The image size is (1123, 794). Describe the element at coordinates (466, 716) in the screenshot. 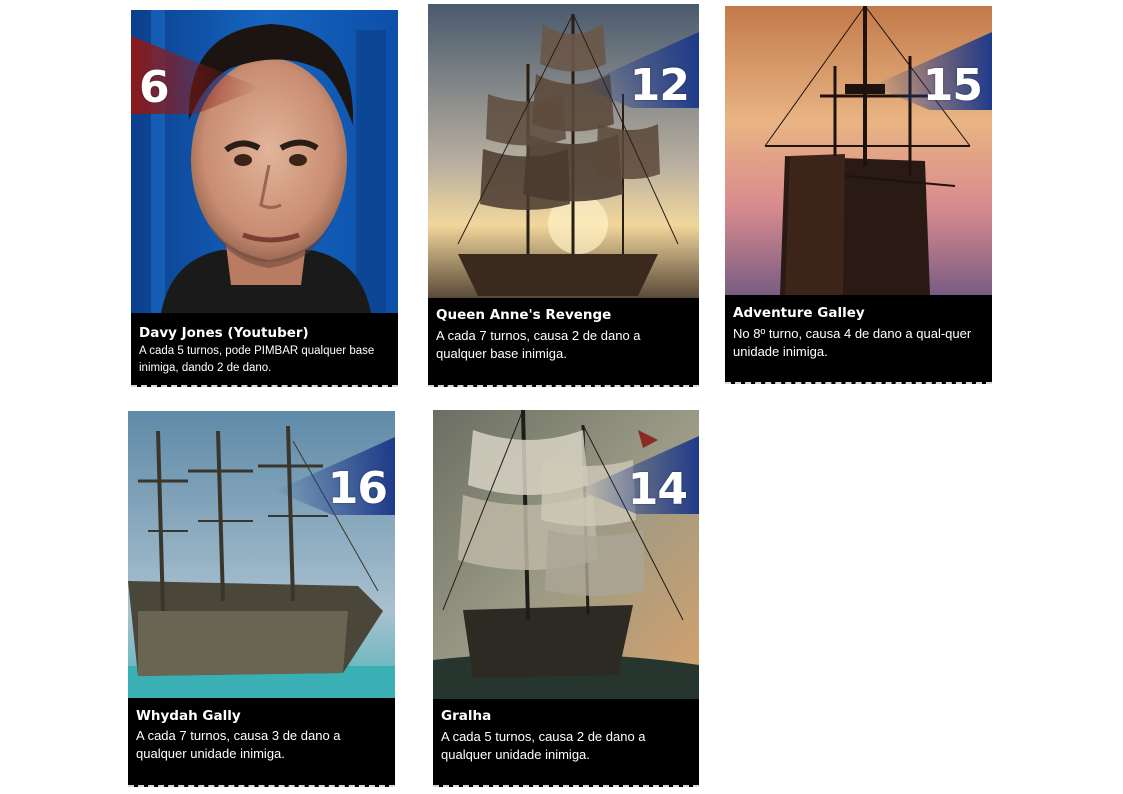

I see `card-name: Gralha` at that location.